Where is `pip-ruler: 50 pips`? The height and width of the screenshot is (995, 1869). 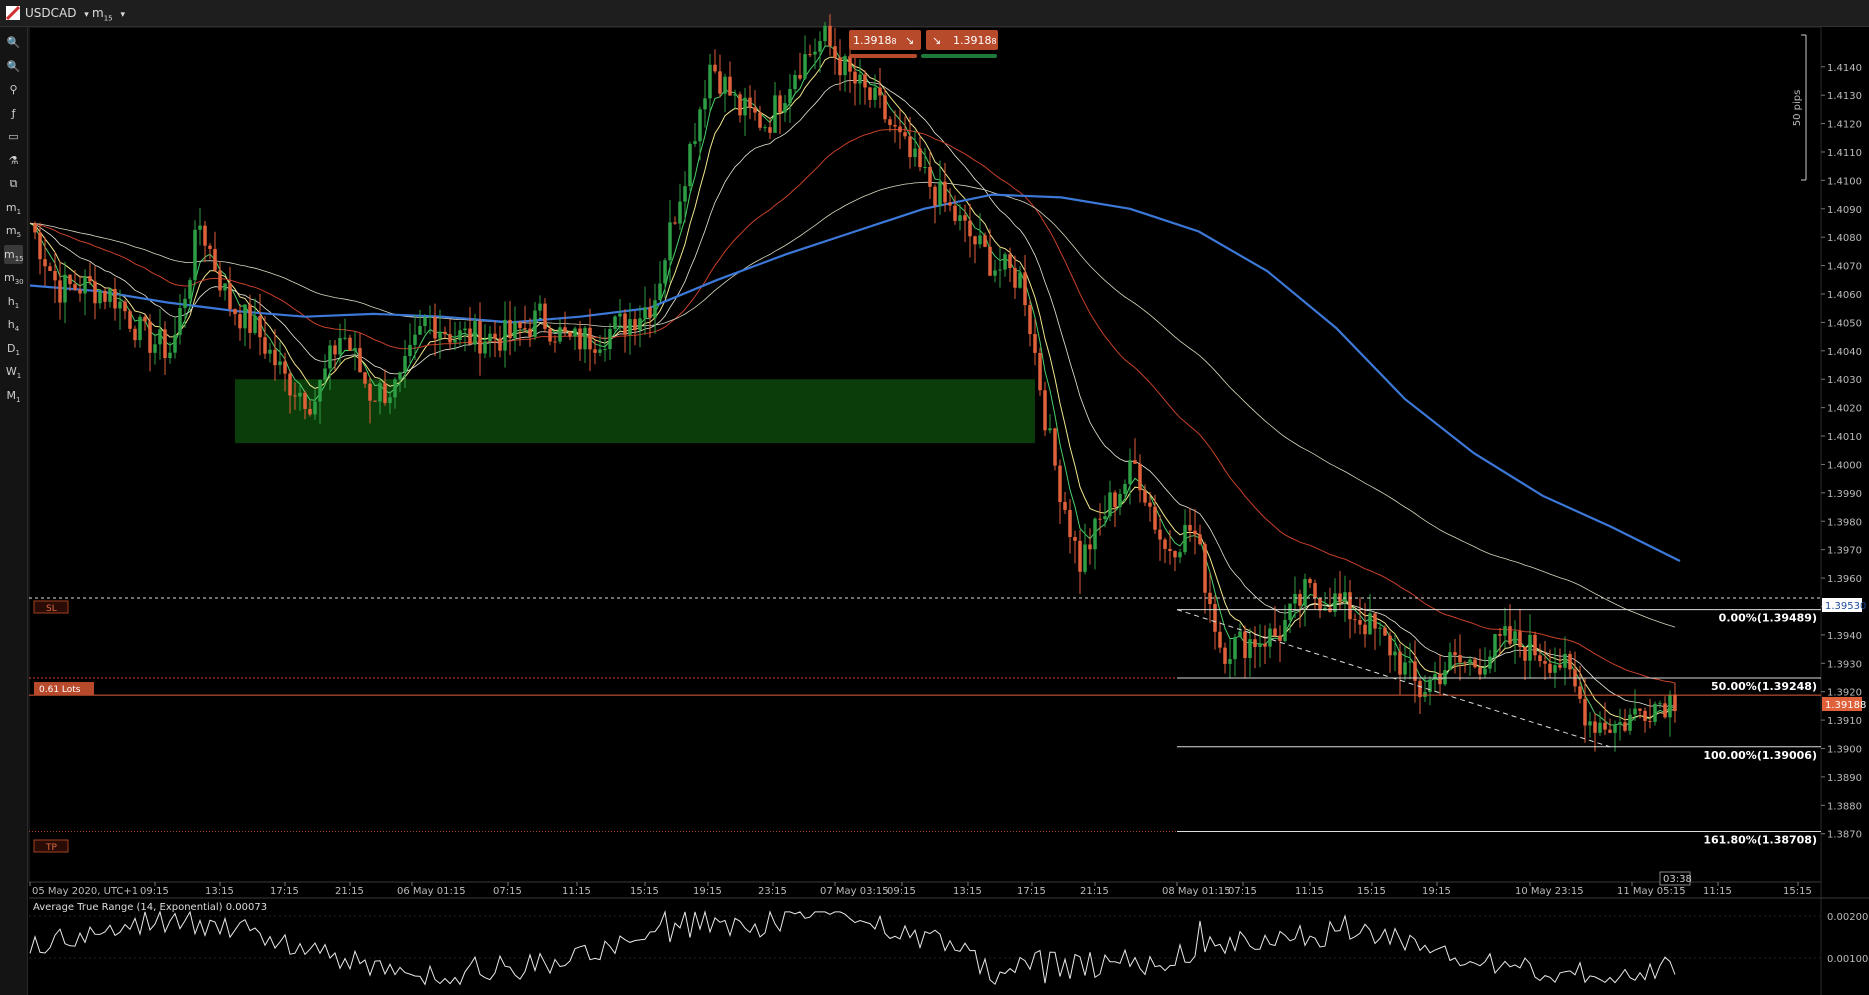
pip-ruler: 50 pips is located at coordinates (1799, 107).